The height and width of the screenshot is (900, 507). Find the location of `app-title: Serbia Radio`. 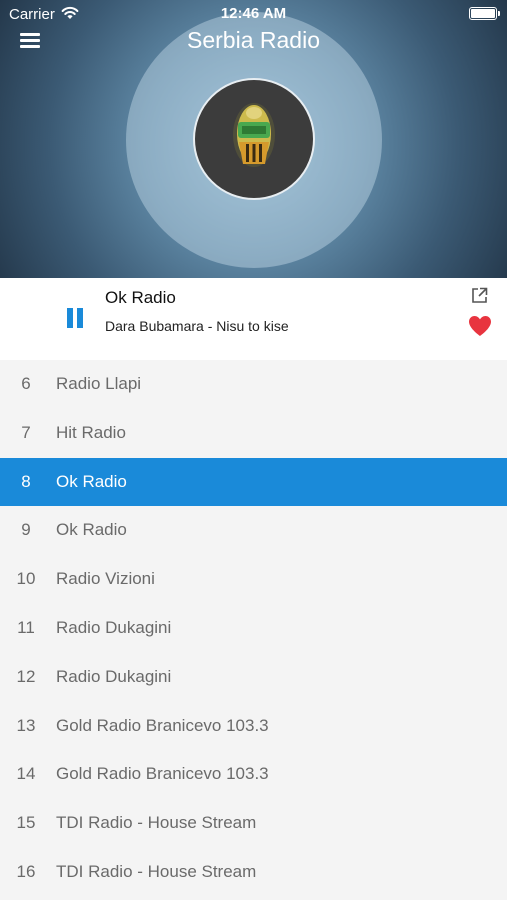

app-title: Serbia Radio is located at coordinates (253, 40).